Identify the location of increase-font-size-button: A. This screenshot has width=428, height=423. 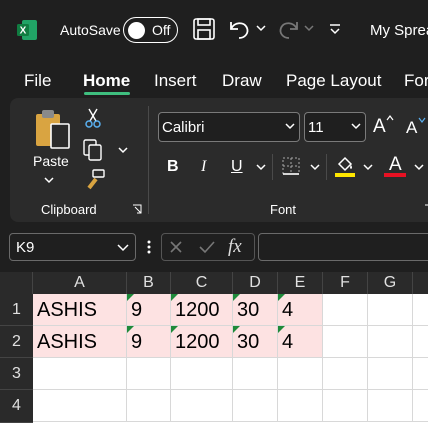
(379, 127).